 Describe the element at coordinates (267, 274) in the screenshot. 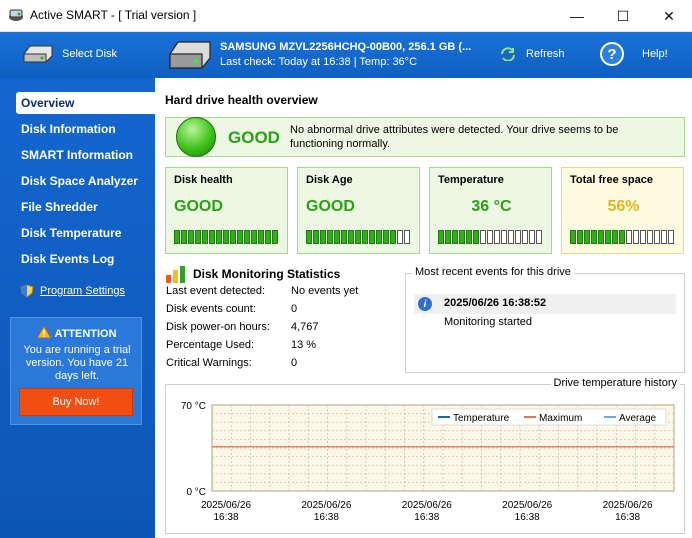

I see `stats-title: Disk Monitoring Statistics` at that location.